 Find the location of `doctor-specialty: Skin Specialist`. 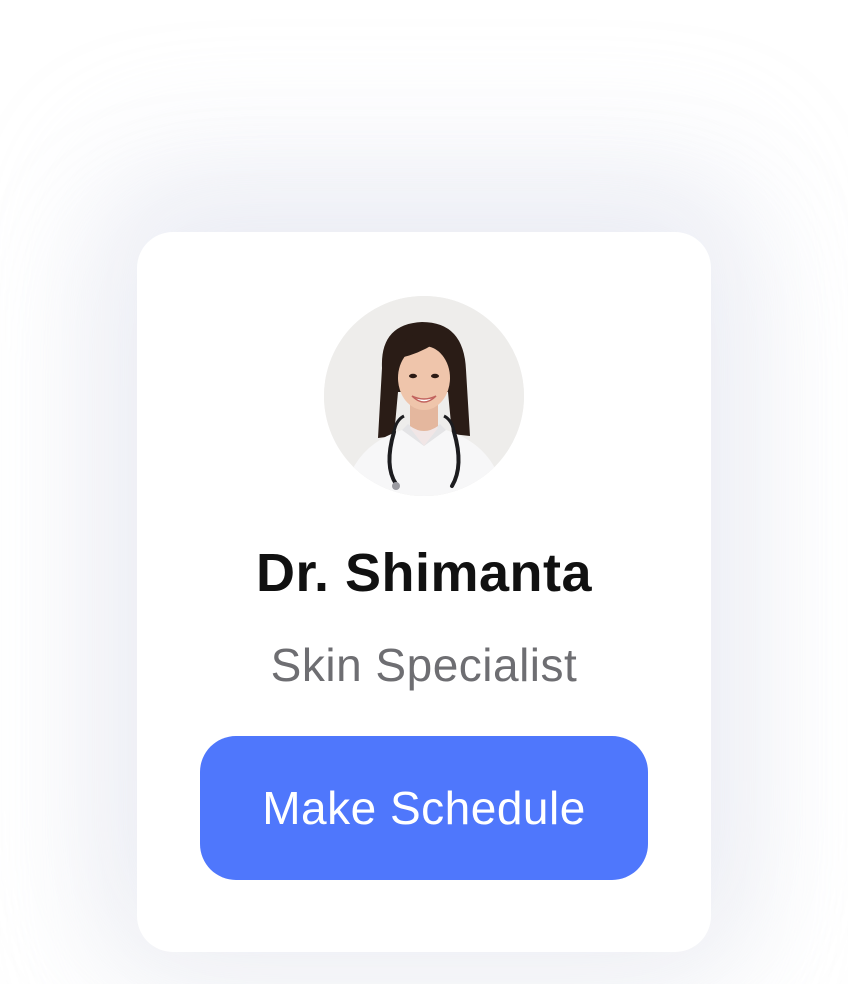

doctor-specialty: Skin Specialist is located at coordinates (424, 665).